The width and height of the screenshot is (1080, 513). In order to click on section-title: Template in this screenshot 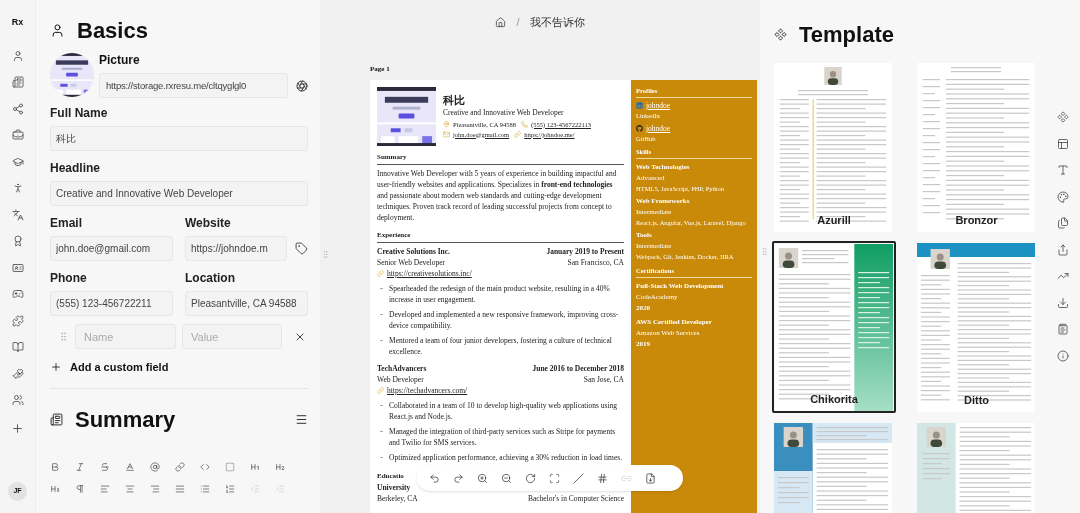, I will do `click(846, 35)`.